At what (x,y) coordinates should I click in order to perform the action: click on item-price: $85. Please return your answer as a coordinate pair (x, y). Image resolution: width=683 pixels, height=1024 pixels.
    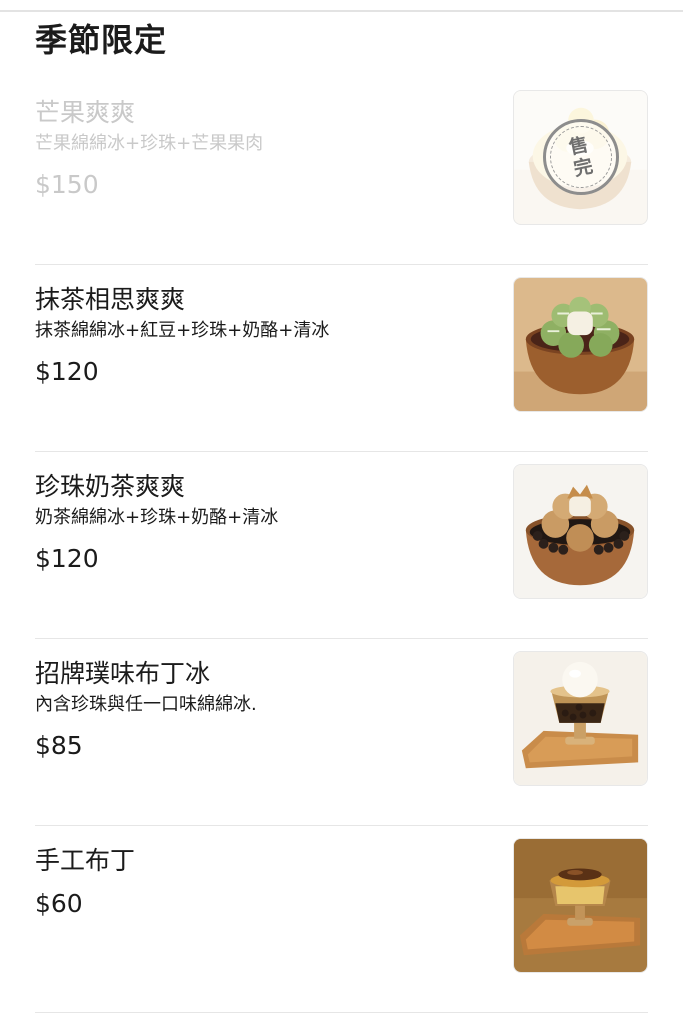
    Looking at the image, I should click on (59, 745).